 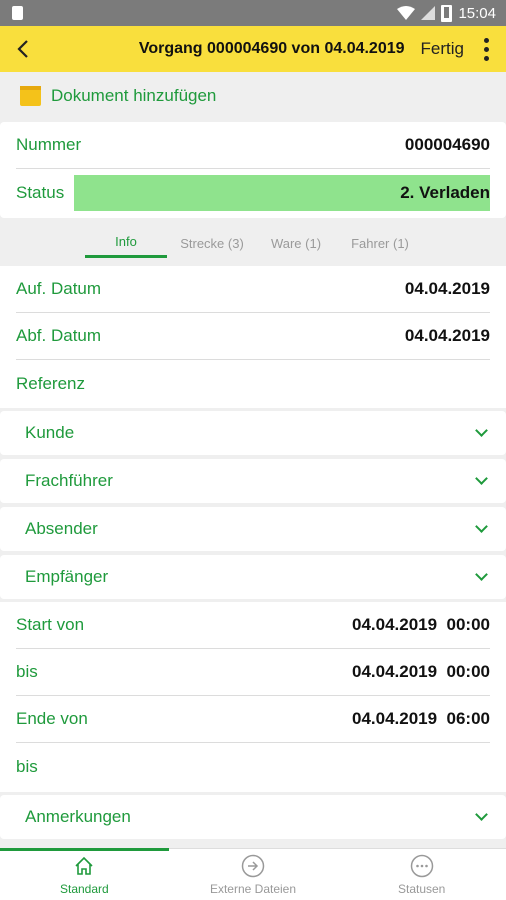 I want to click on more-options-icon, so click(x=486, y=49).